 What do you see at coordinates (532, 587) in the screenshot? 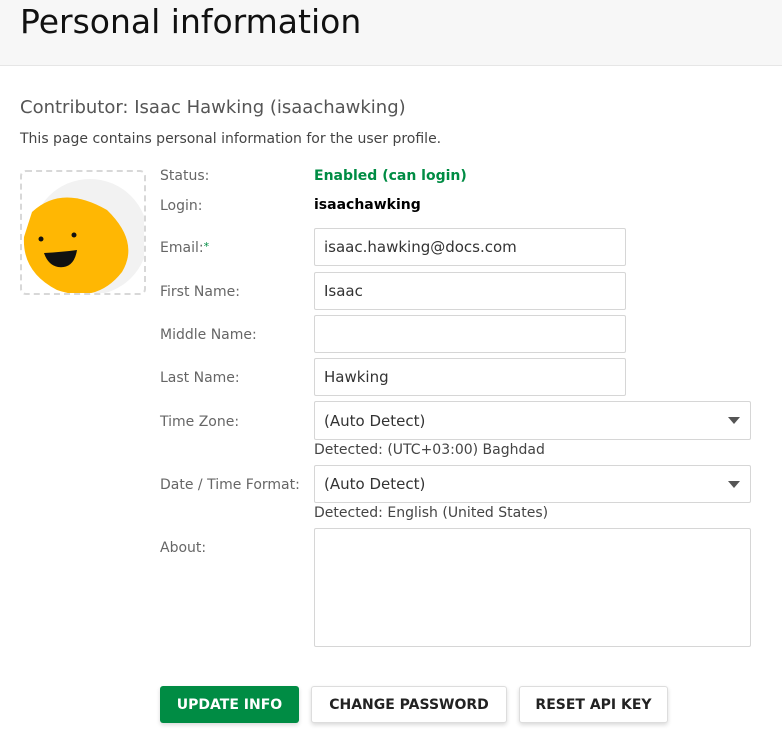
I see `about-field` at bounding box center [532, 587].